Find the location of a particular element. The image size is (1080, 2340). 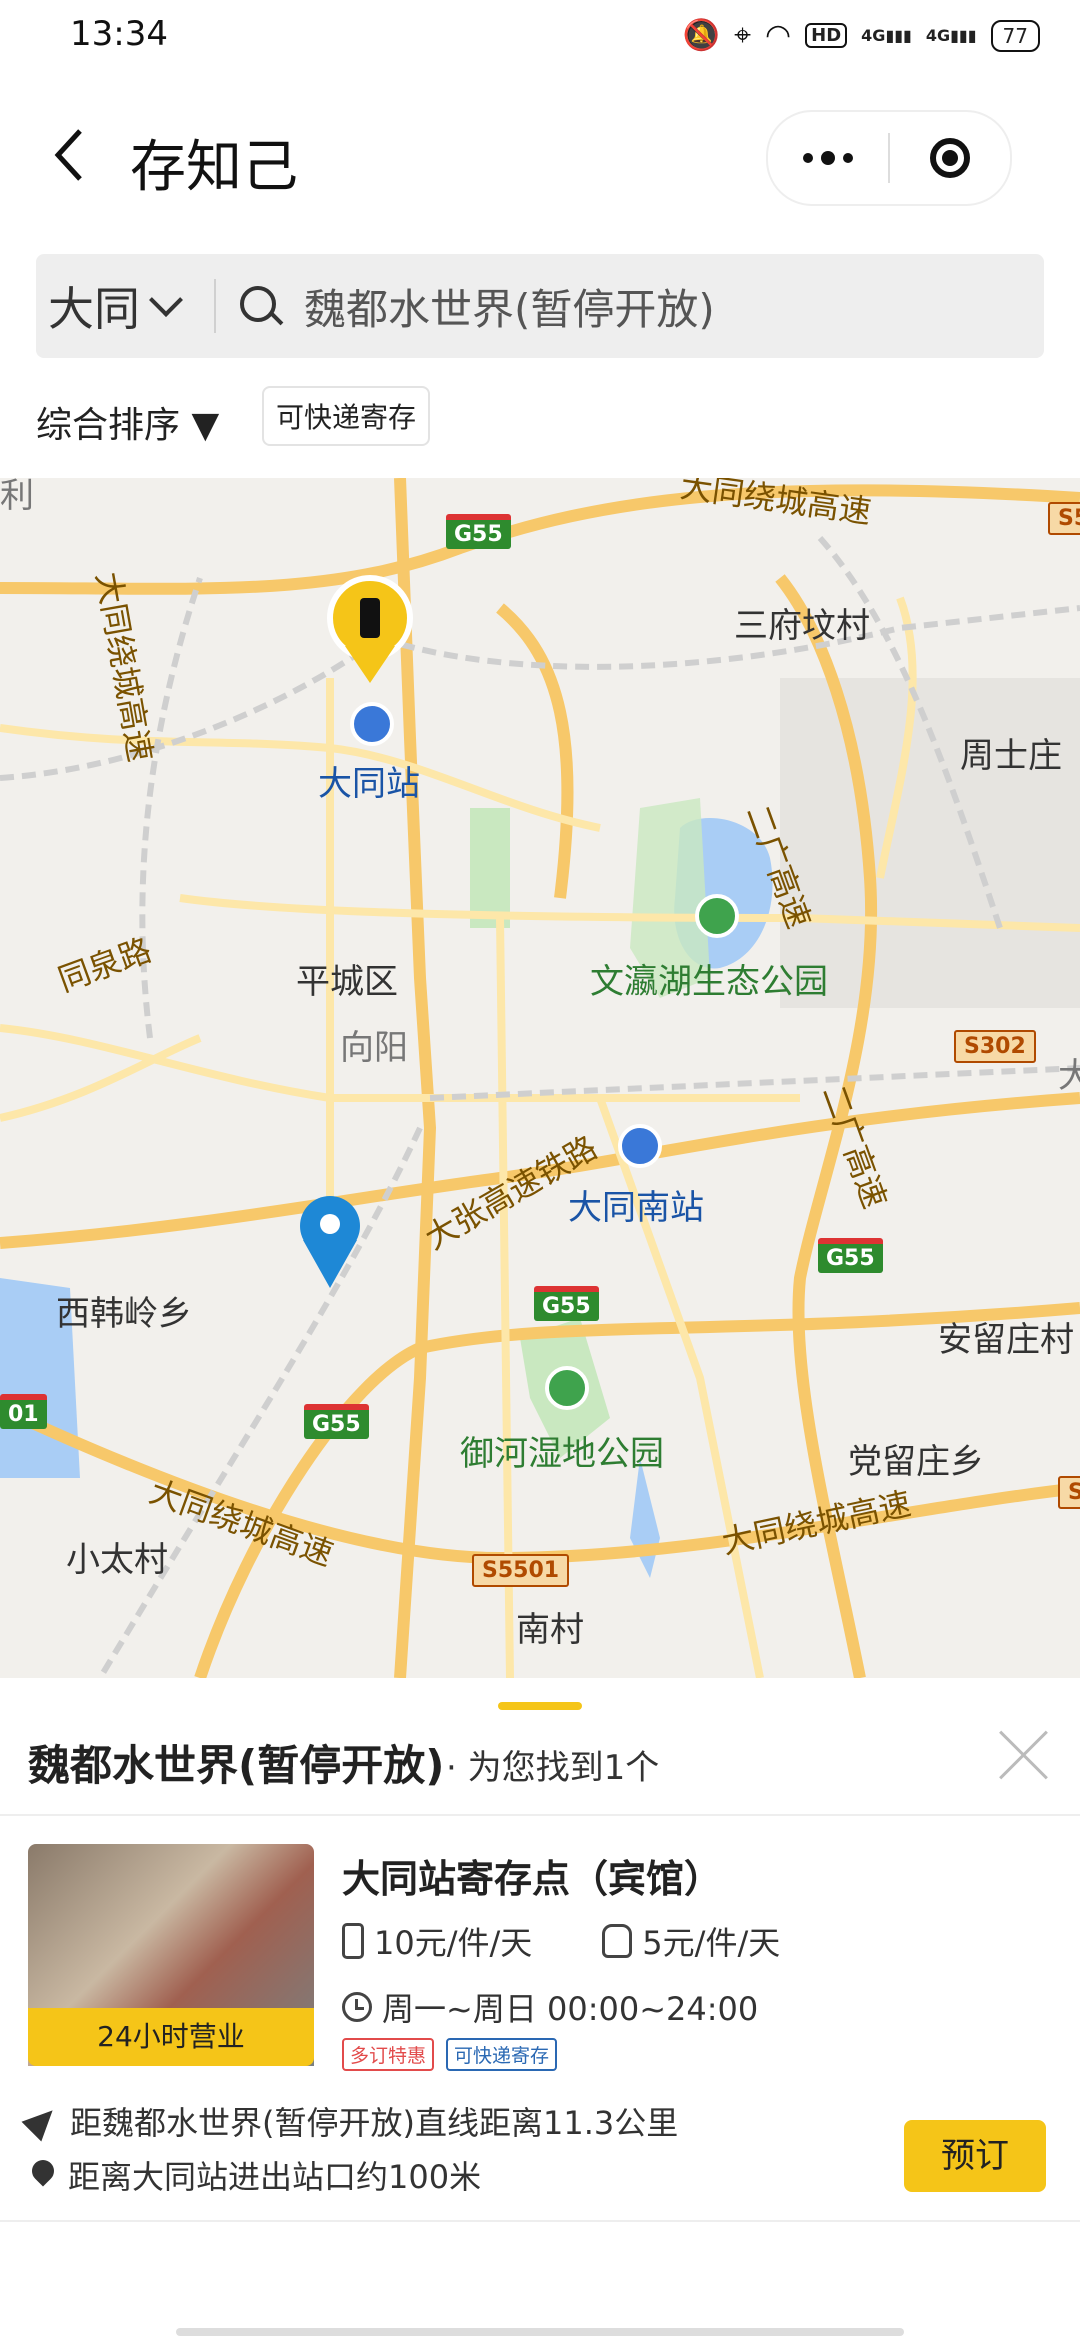

divider-bottom is located at coordinates (540, 2221).